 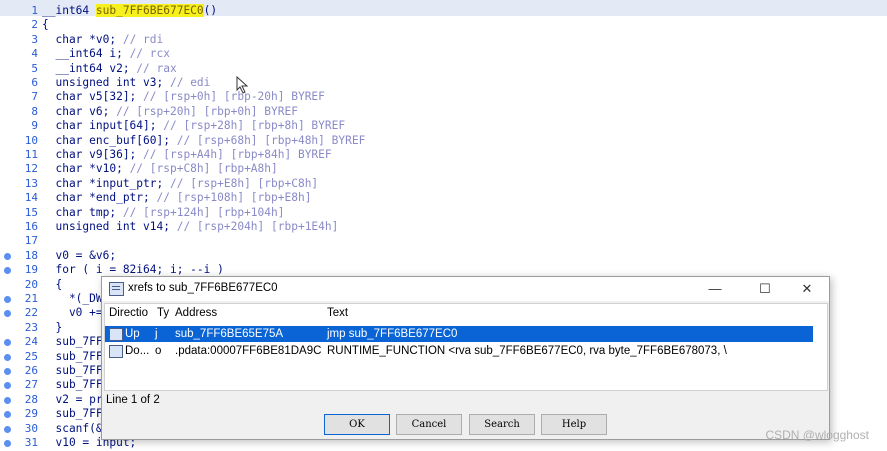 I want to click on code-text: __int64 sub_7FF6BE677EC0(), so click(x=129, y=11).